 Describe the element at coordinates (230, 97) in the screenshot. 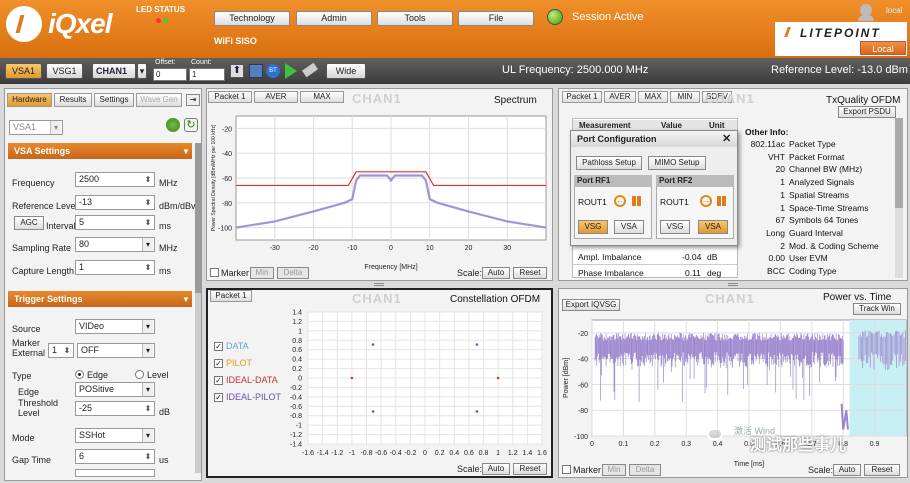

I see `spectrum-tab-packet1: Packet 1` at that location.